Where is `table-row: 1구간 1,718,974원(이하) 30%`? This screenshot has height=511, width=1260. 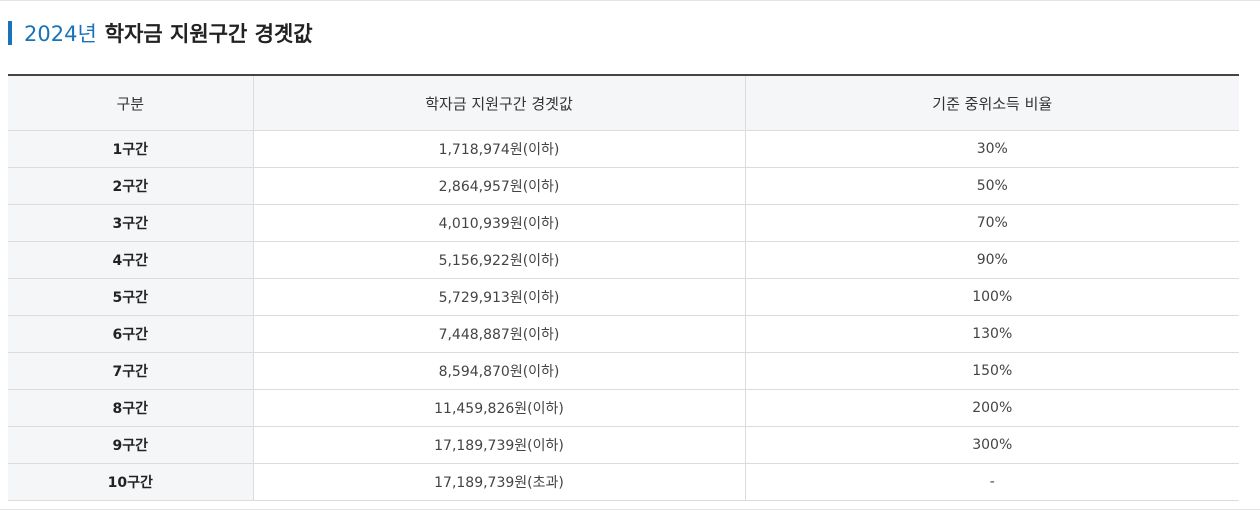
table-row: 1구간 1,718,974원(이하) 30% is located at coordinates (623, 149).